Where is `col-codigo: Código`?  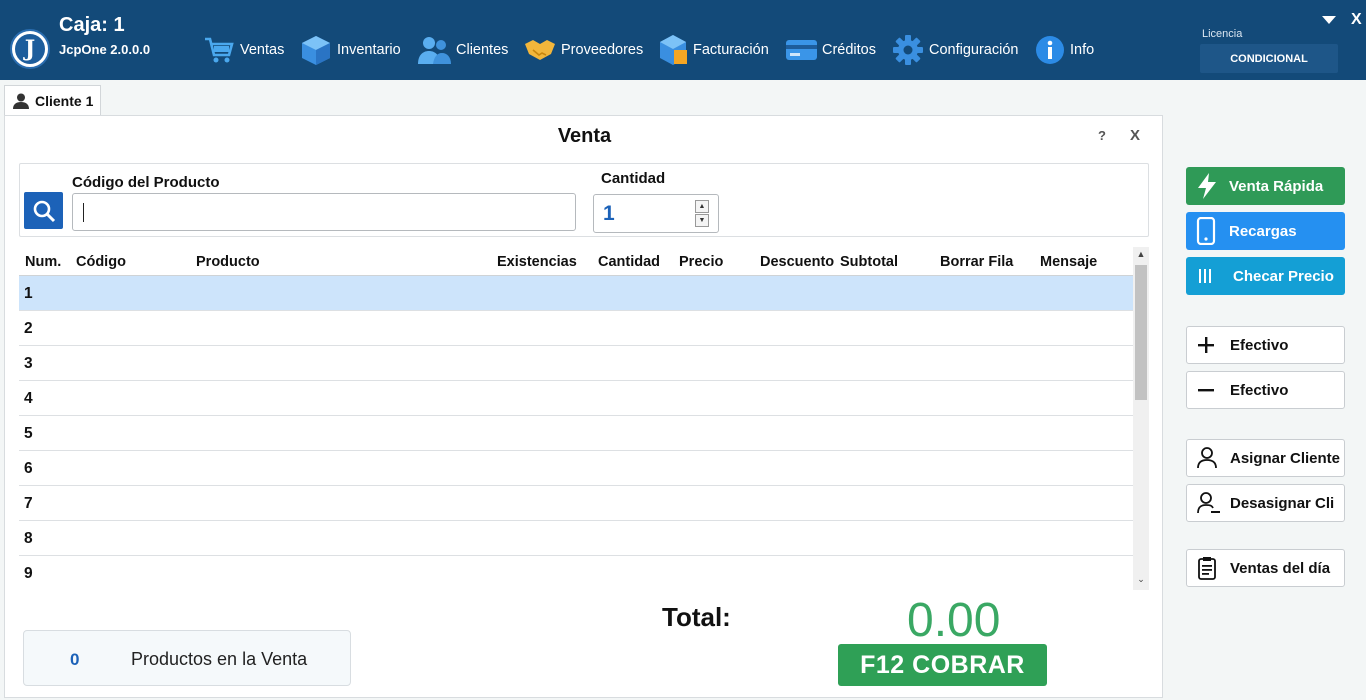 col-codigo: Código is located at coordinates (101, 262).